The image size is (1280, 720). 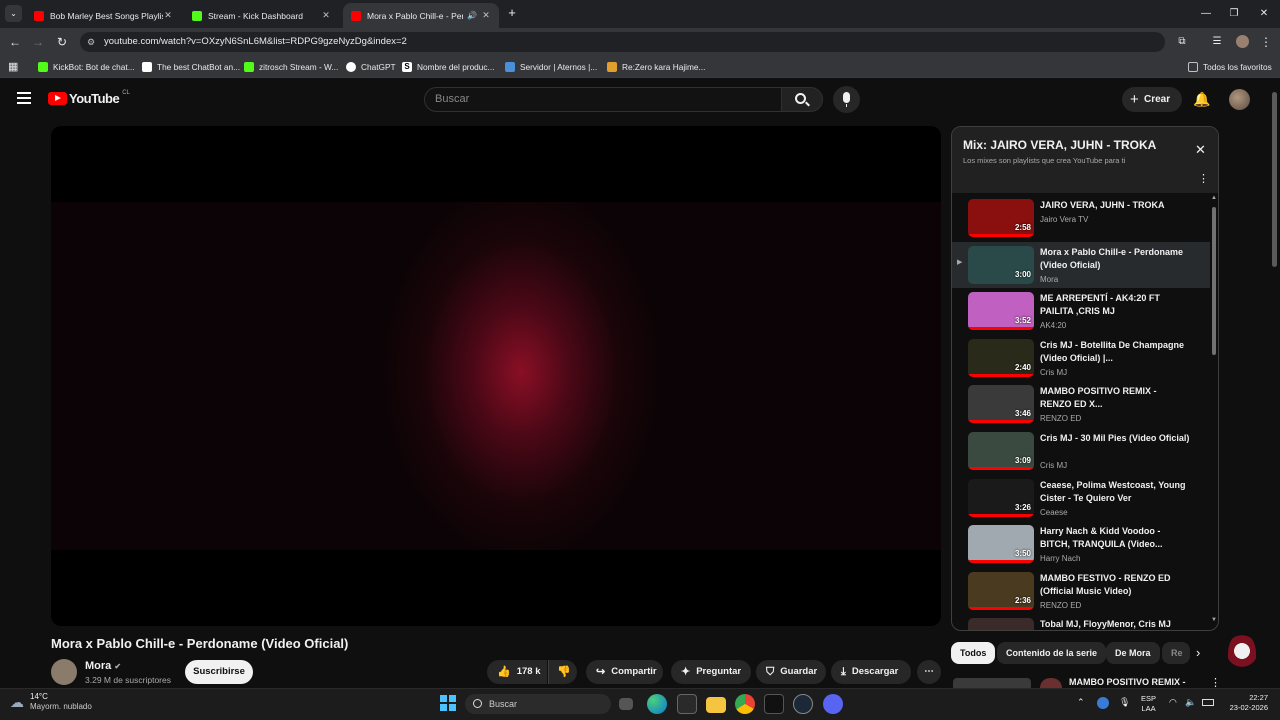 What do you see at coordinates (711, 672) in the screenshot?
I see `ask-button: ✦ Preguntar` at bounding box center [711, 672].